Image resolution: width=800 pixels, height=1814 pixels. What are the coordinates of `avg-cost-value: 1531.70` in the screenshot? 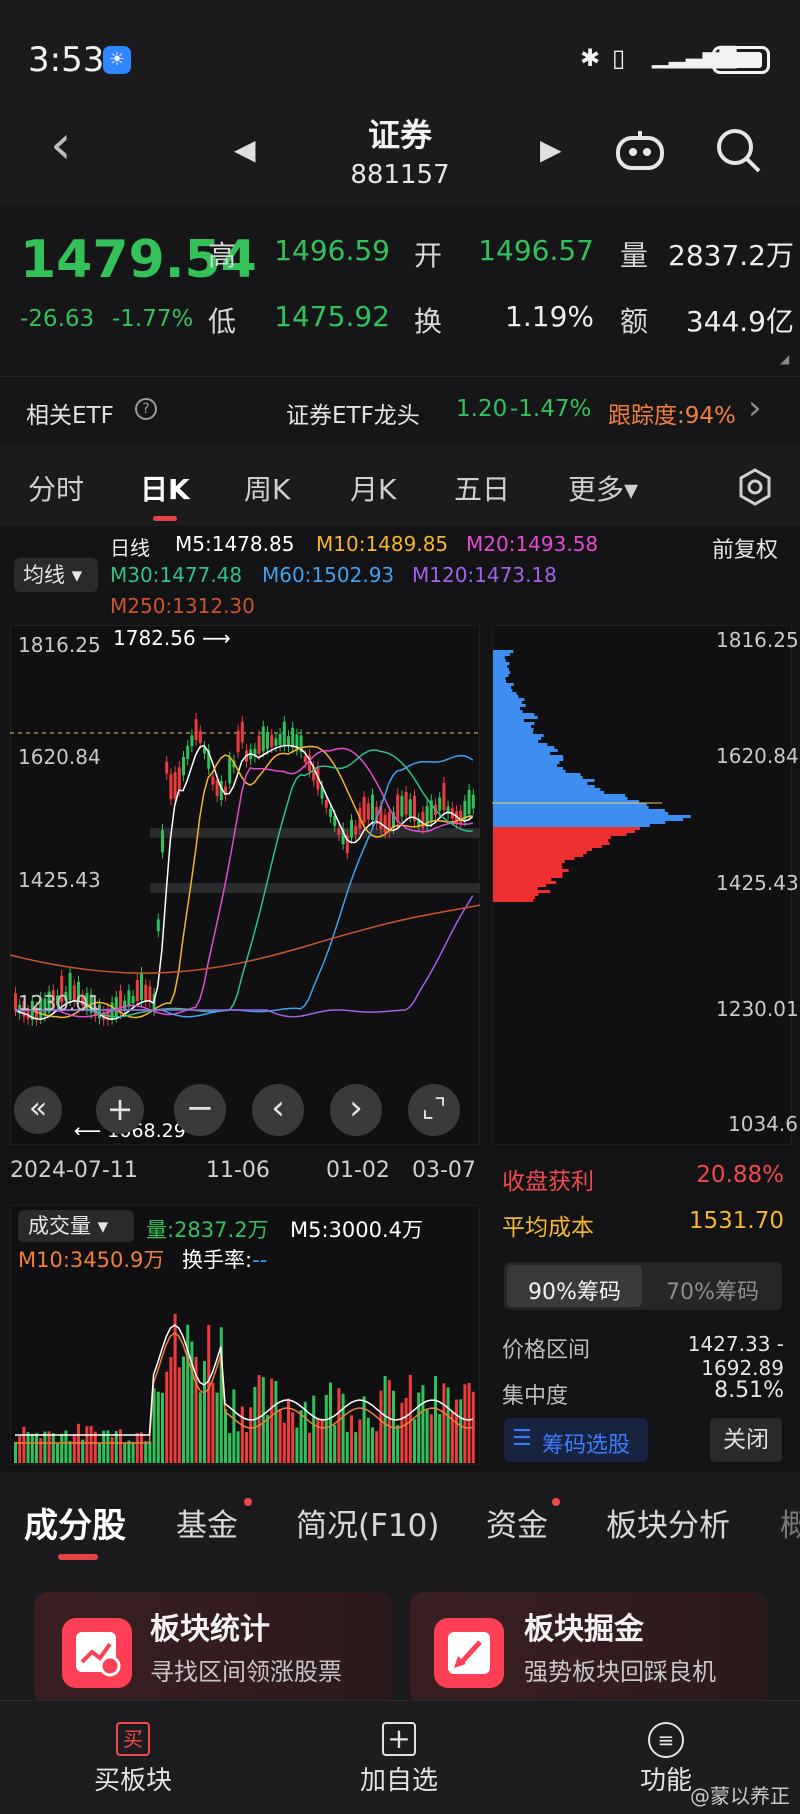 It's located at (736, 1221).